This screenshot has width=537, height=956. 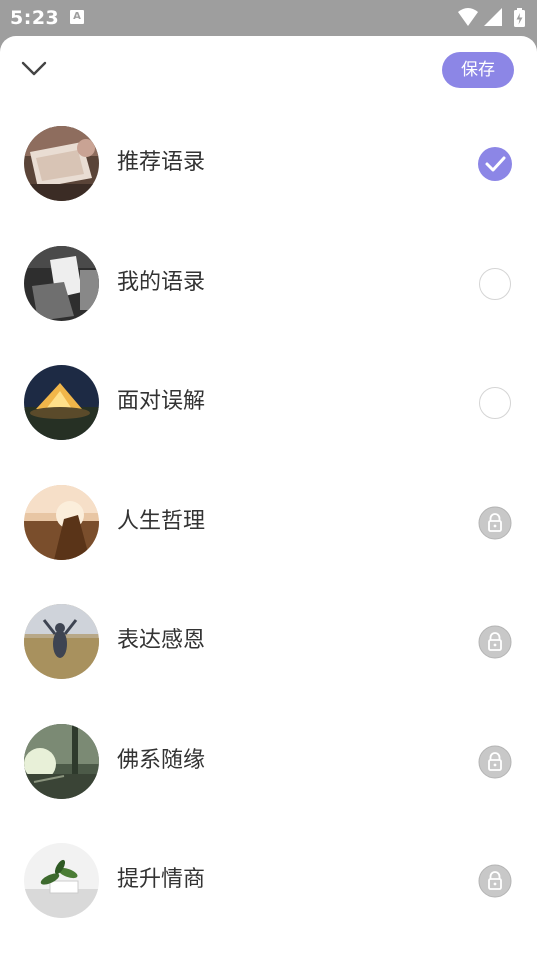 What do you see at coordinates (161, 760) in the screenshot?
I see `item-label: 佛系随缘` at bounding box center [161, 760].